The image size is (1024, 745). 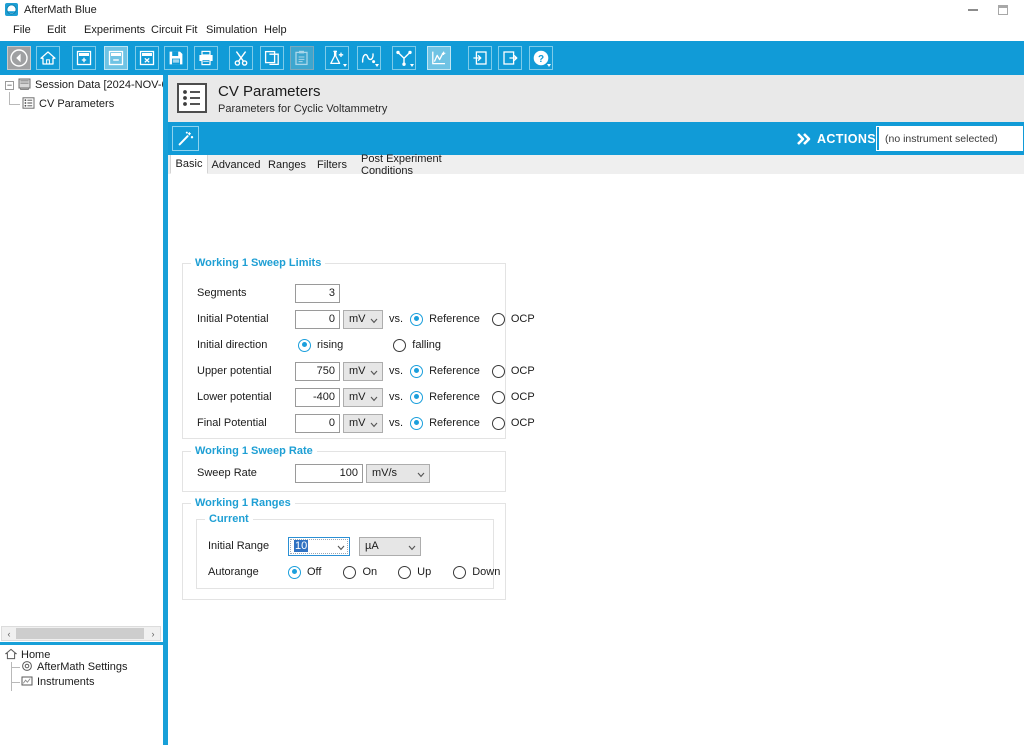 I want to click on minimize-button, so click(x=973, y=10).